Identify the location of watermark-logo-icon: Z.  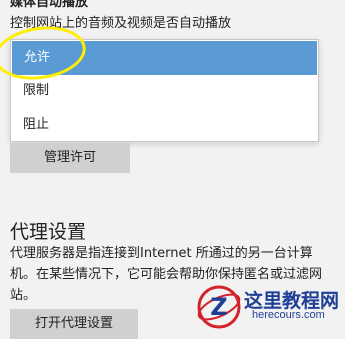
(219, 307).